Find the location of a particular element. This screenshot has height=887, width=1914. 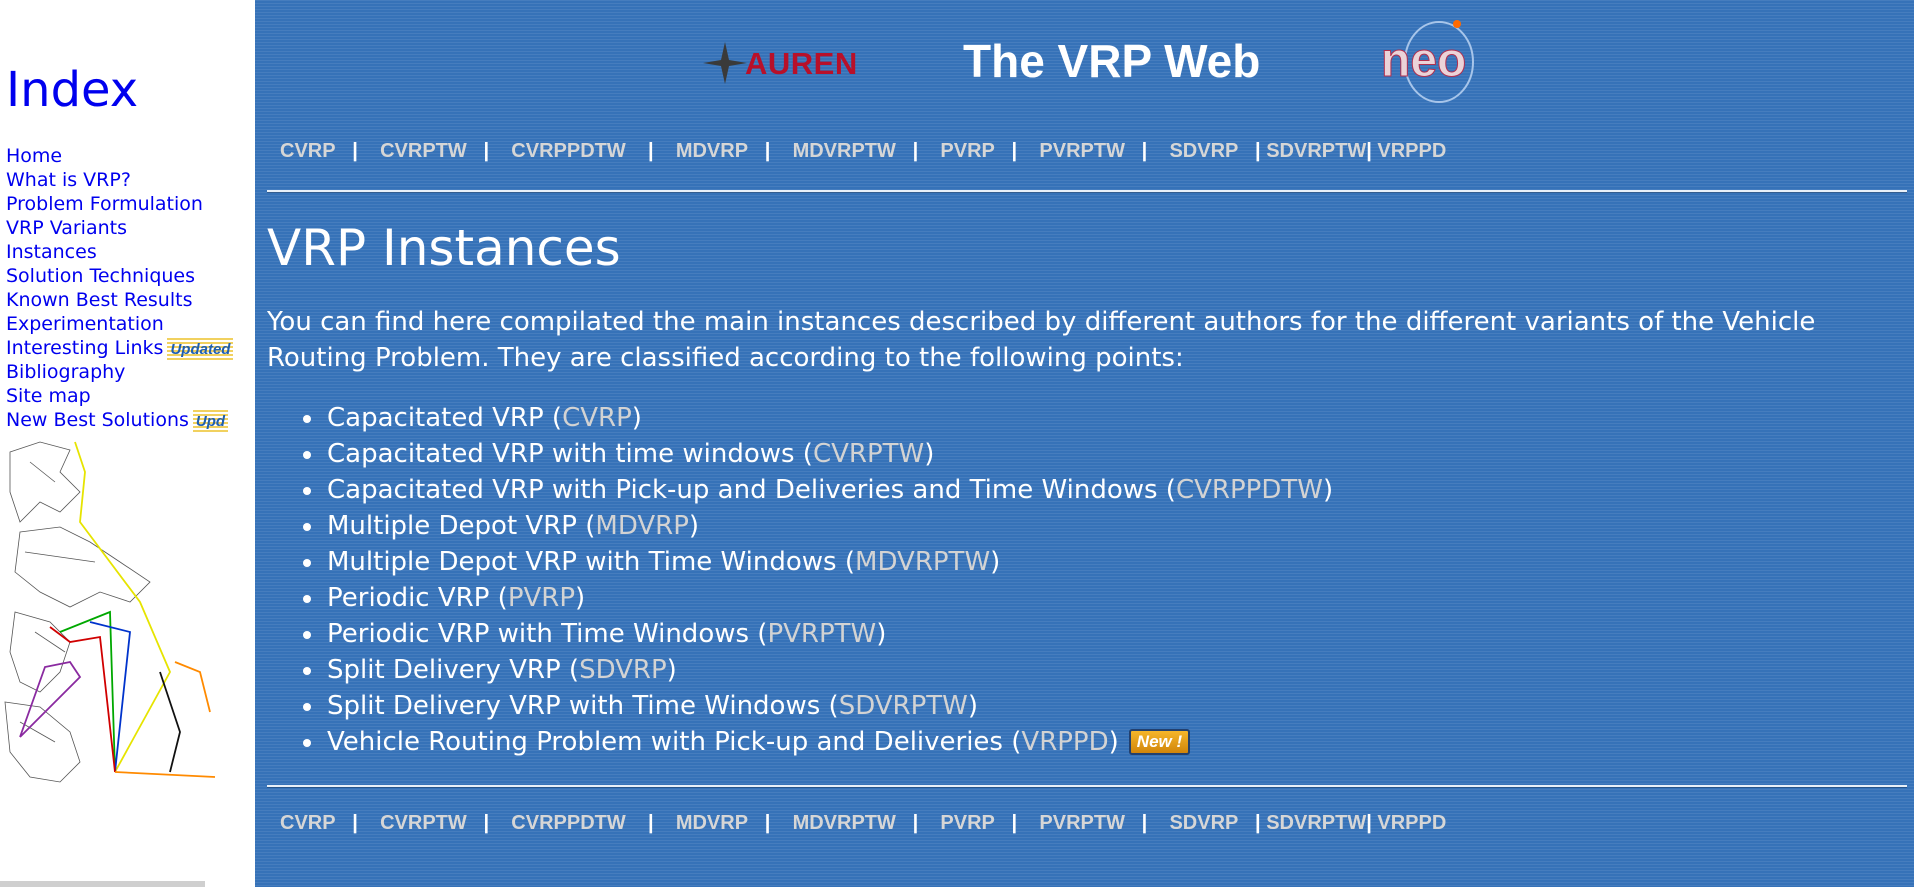

sidebar-item-solution-techniques: Solution Techniques is located at coordinates (119, 276).